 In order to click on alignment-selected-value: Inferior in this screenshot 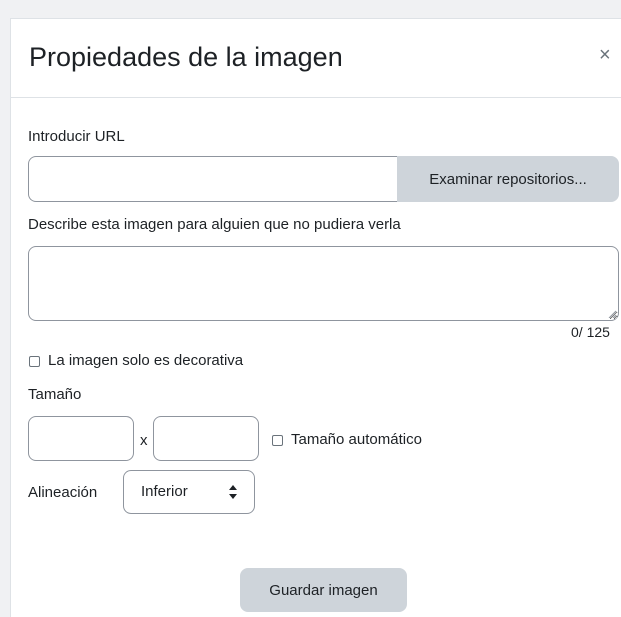, I will do `click(164, 491)`.